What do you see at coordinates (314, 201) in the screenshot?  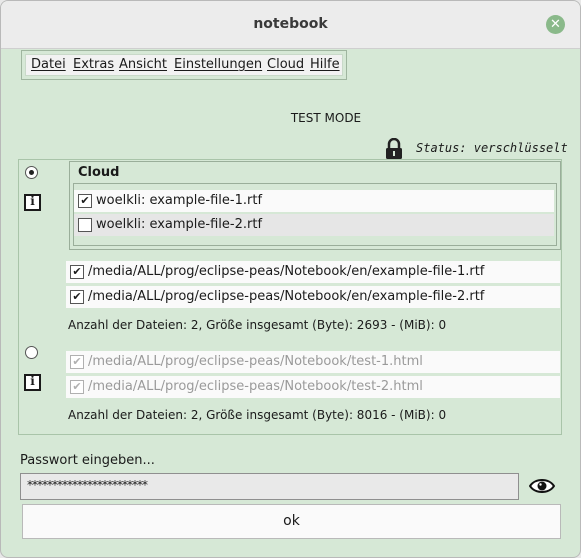 I see `cloud-file-row: ✔ woelkli: example-file-1.rtf` at bounding box center [314, 201].